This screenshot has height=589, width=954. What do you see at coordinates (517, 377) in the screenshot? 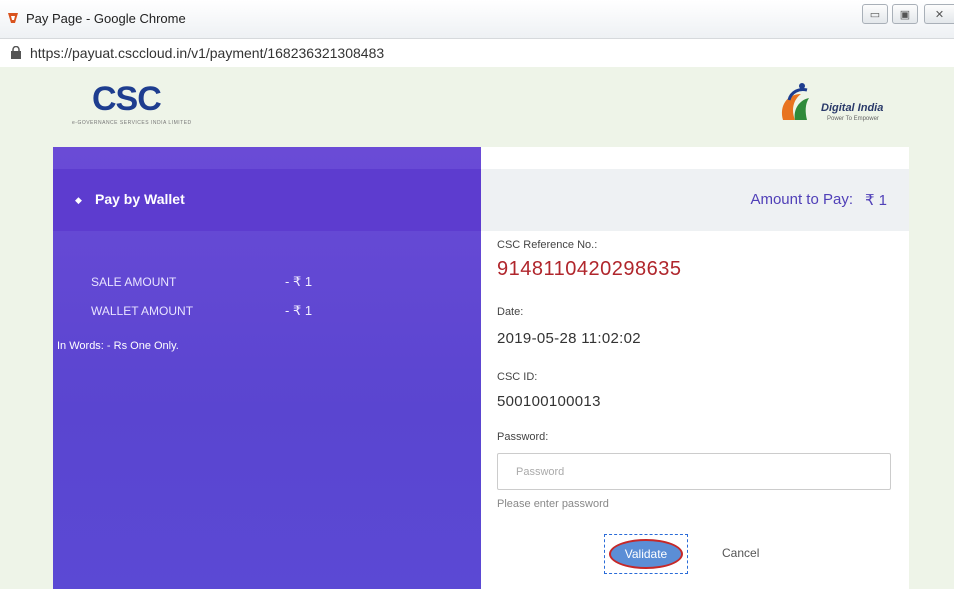
I see `csc-id-label: CSC ID:` at bounding box center [517, 377].